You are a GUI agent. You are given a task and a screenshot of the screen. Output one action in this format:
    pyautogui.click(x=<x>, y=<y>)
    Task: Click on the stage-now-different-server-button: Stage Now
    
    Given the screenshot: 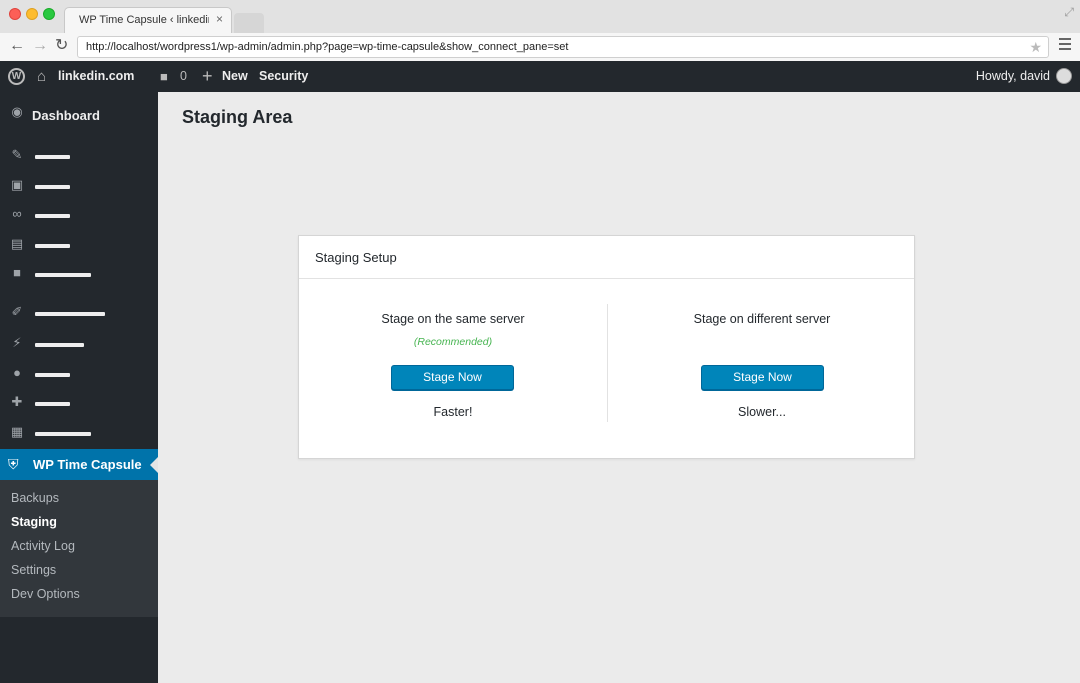 What is the action you would take?
    pyautogui.click(x=762, y=377)
    